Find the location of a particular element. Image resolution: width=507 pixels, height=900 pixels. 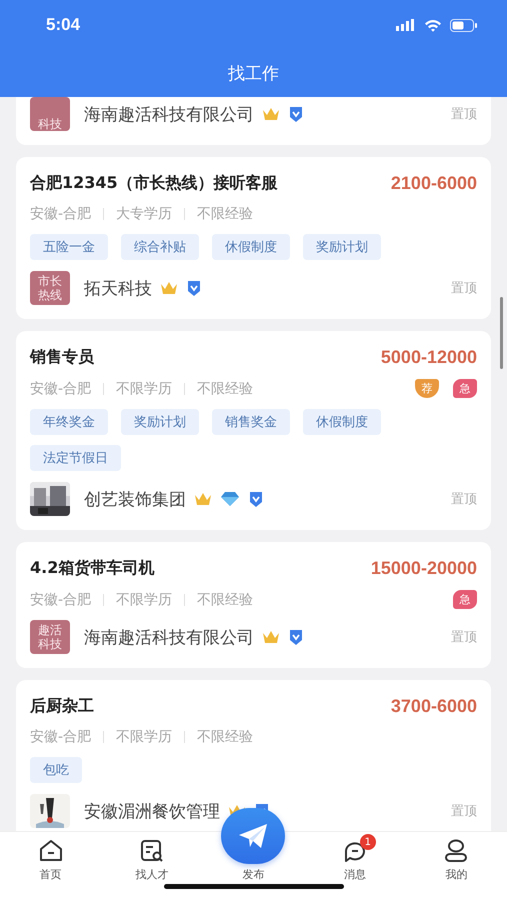

salary-range: 2100-6000 is located at coordinates (433, 183).